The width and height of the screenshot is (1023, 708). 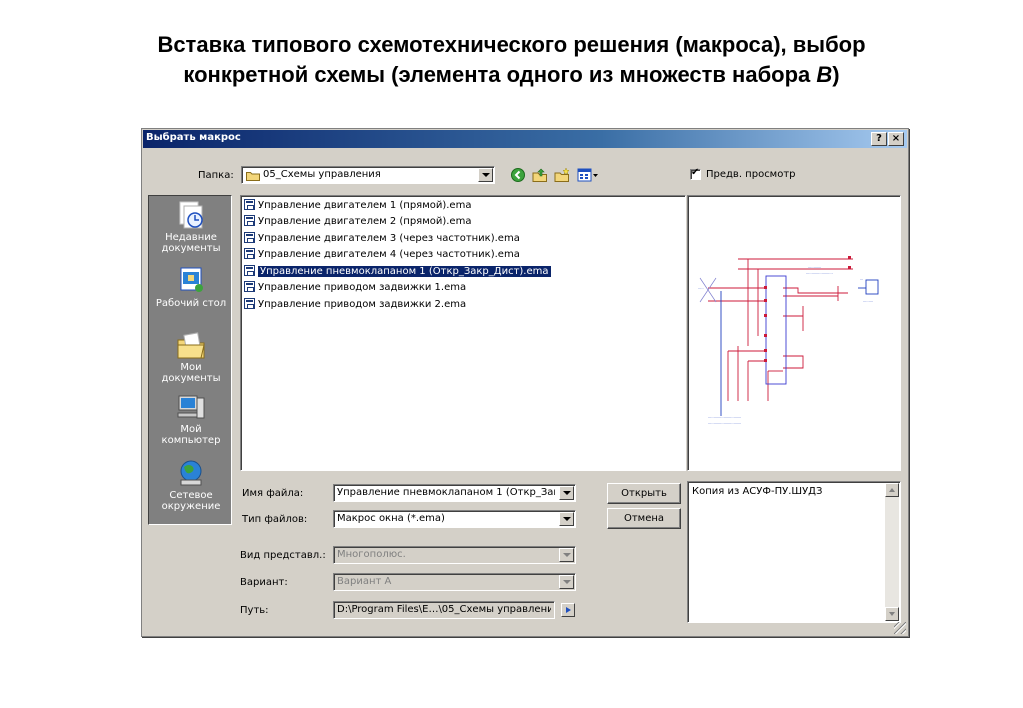 What do you see at coordinates (879, 139) in the screenshot?
I see `help-button: ?` at bounding box center [879, 139].